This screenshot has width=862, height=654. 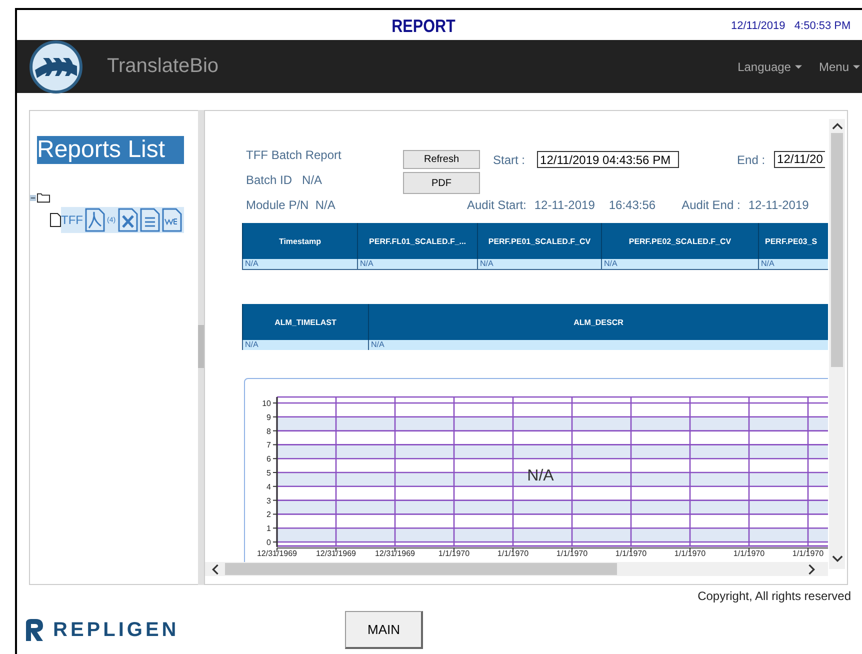 I want to click on y-tick-label: 7, so click(x=268, y=445).